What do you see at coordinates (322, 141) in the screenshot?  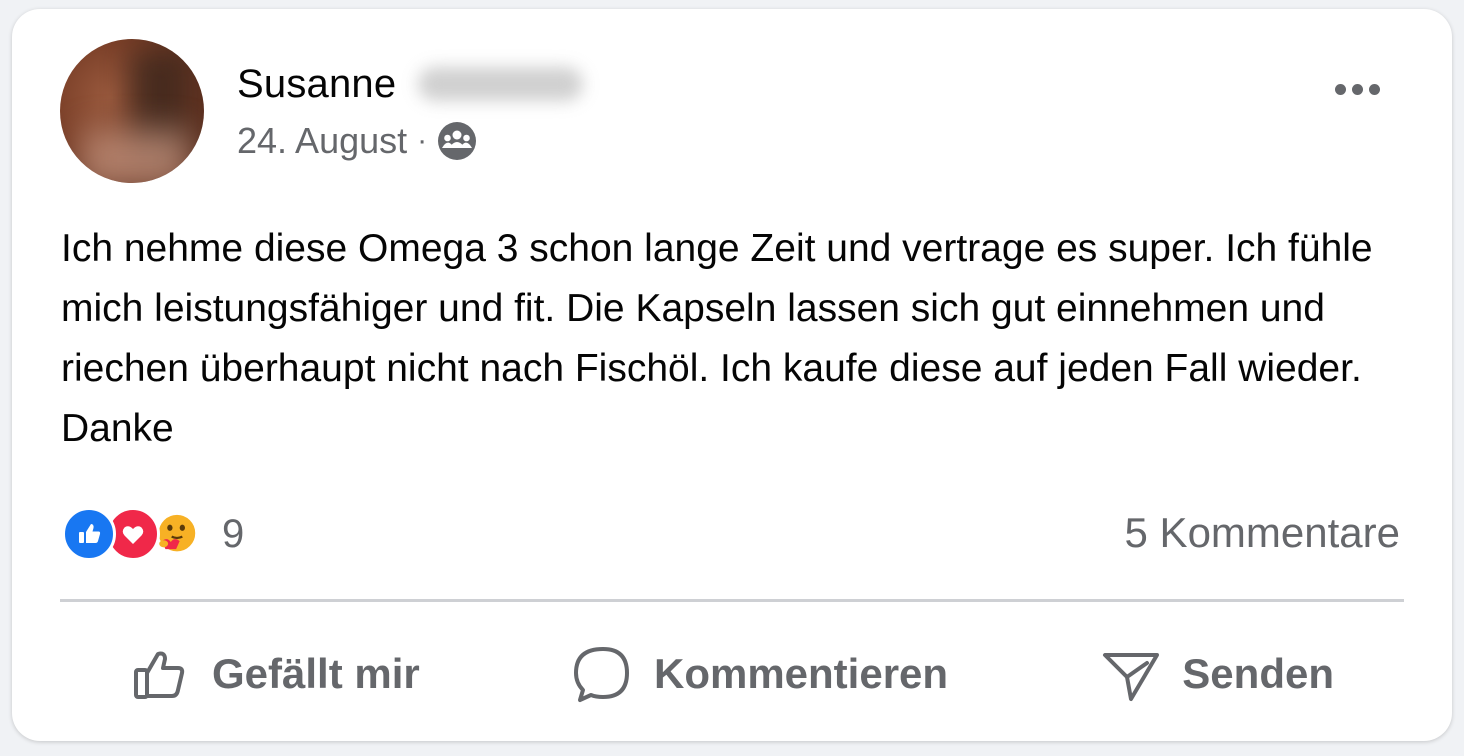 I see `post-date: 24. August` at bounding box center [322, 141].